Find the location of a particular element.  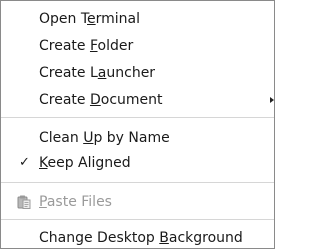

menu-item-clean-up-by-name: Clean Up by Name is located at coordinates (137, 138).